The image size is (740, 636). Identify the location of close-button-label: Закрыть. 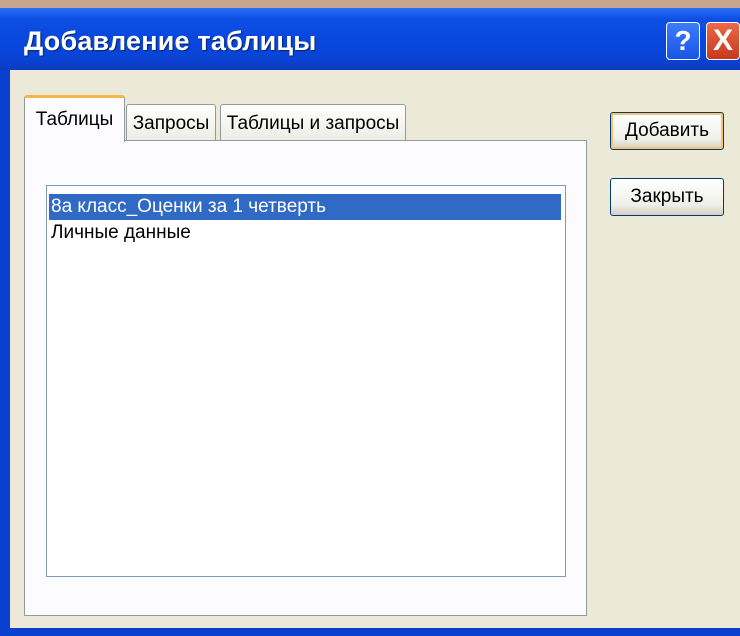
(667, 196).